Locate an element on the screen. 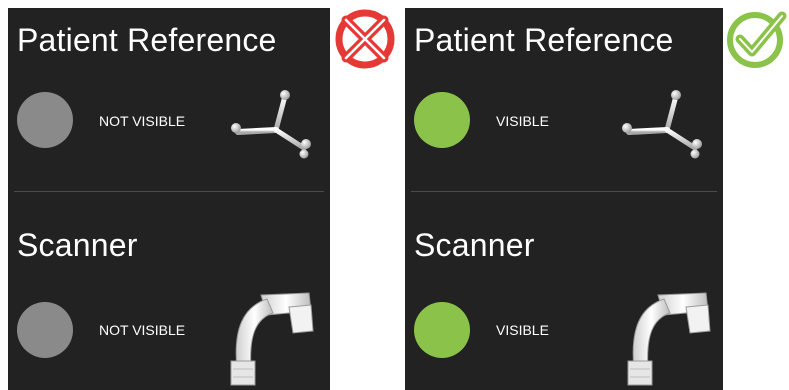 This screenshot has height=390, width=789. green-check-circle-icon is located at coordinates (757, 39).